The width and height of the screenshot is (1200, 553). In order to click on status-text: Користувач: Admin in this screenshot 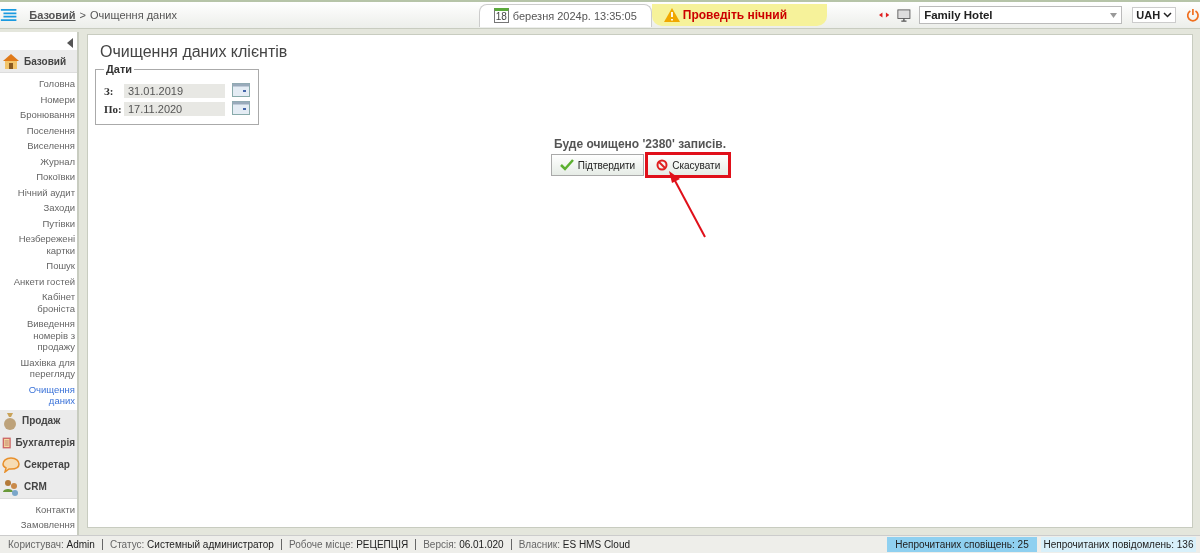, I will do `click(51, 544)`.